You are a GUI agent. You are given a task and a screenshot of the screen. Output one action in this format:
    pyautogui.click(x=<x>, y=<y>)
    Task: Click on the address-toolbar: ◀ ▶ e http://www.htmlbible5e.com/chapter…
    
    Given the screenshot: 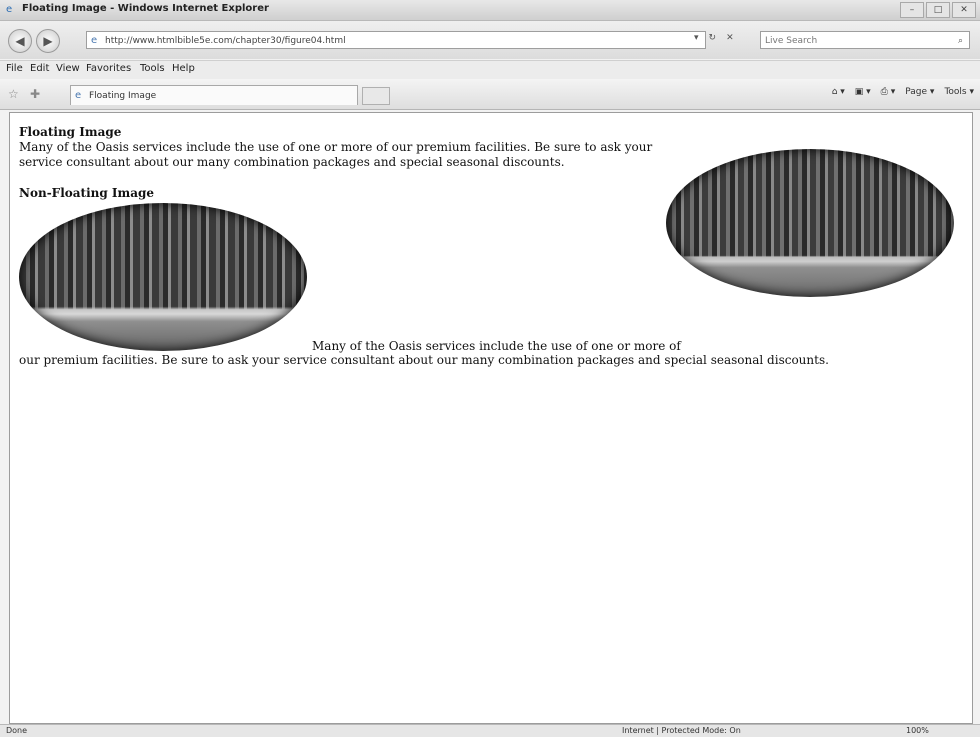 What is the action you would take?
    pyautogui.click(x=490, y=40)
    